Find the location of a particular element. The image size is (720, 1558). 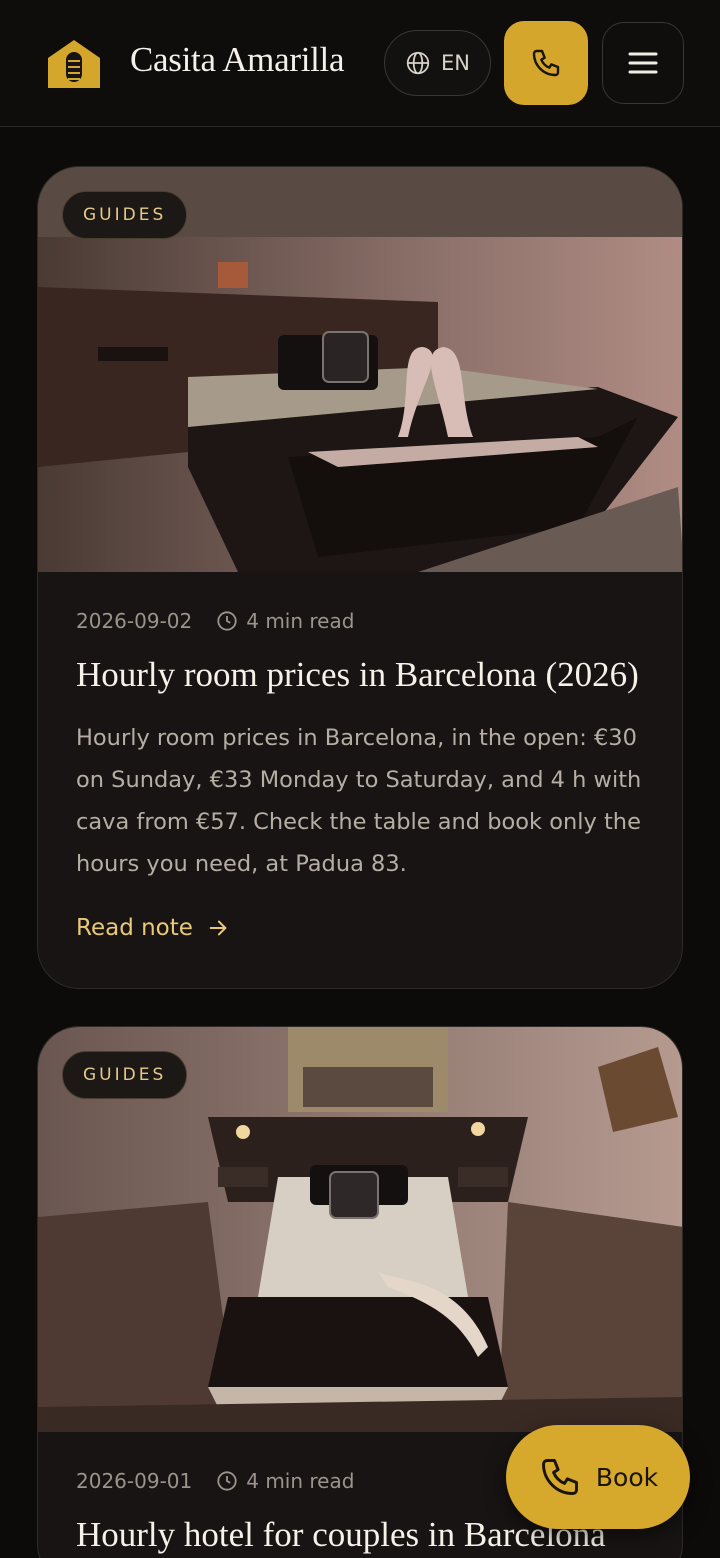

house-logo-icon is located at coordinates (74, 63).